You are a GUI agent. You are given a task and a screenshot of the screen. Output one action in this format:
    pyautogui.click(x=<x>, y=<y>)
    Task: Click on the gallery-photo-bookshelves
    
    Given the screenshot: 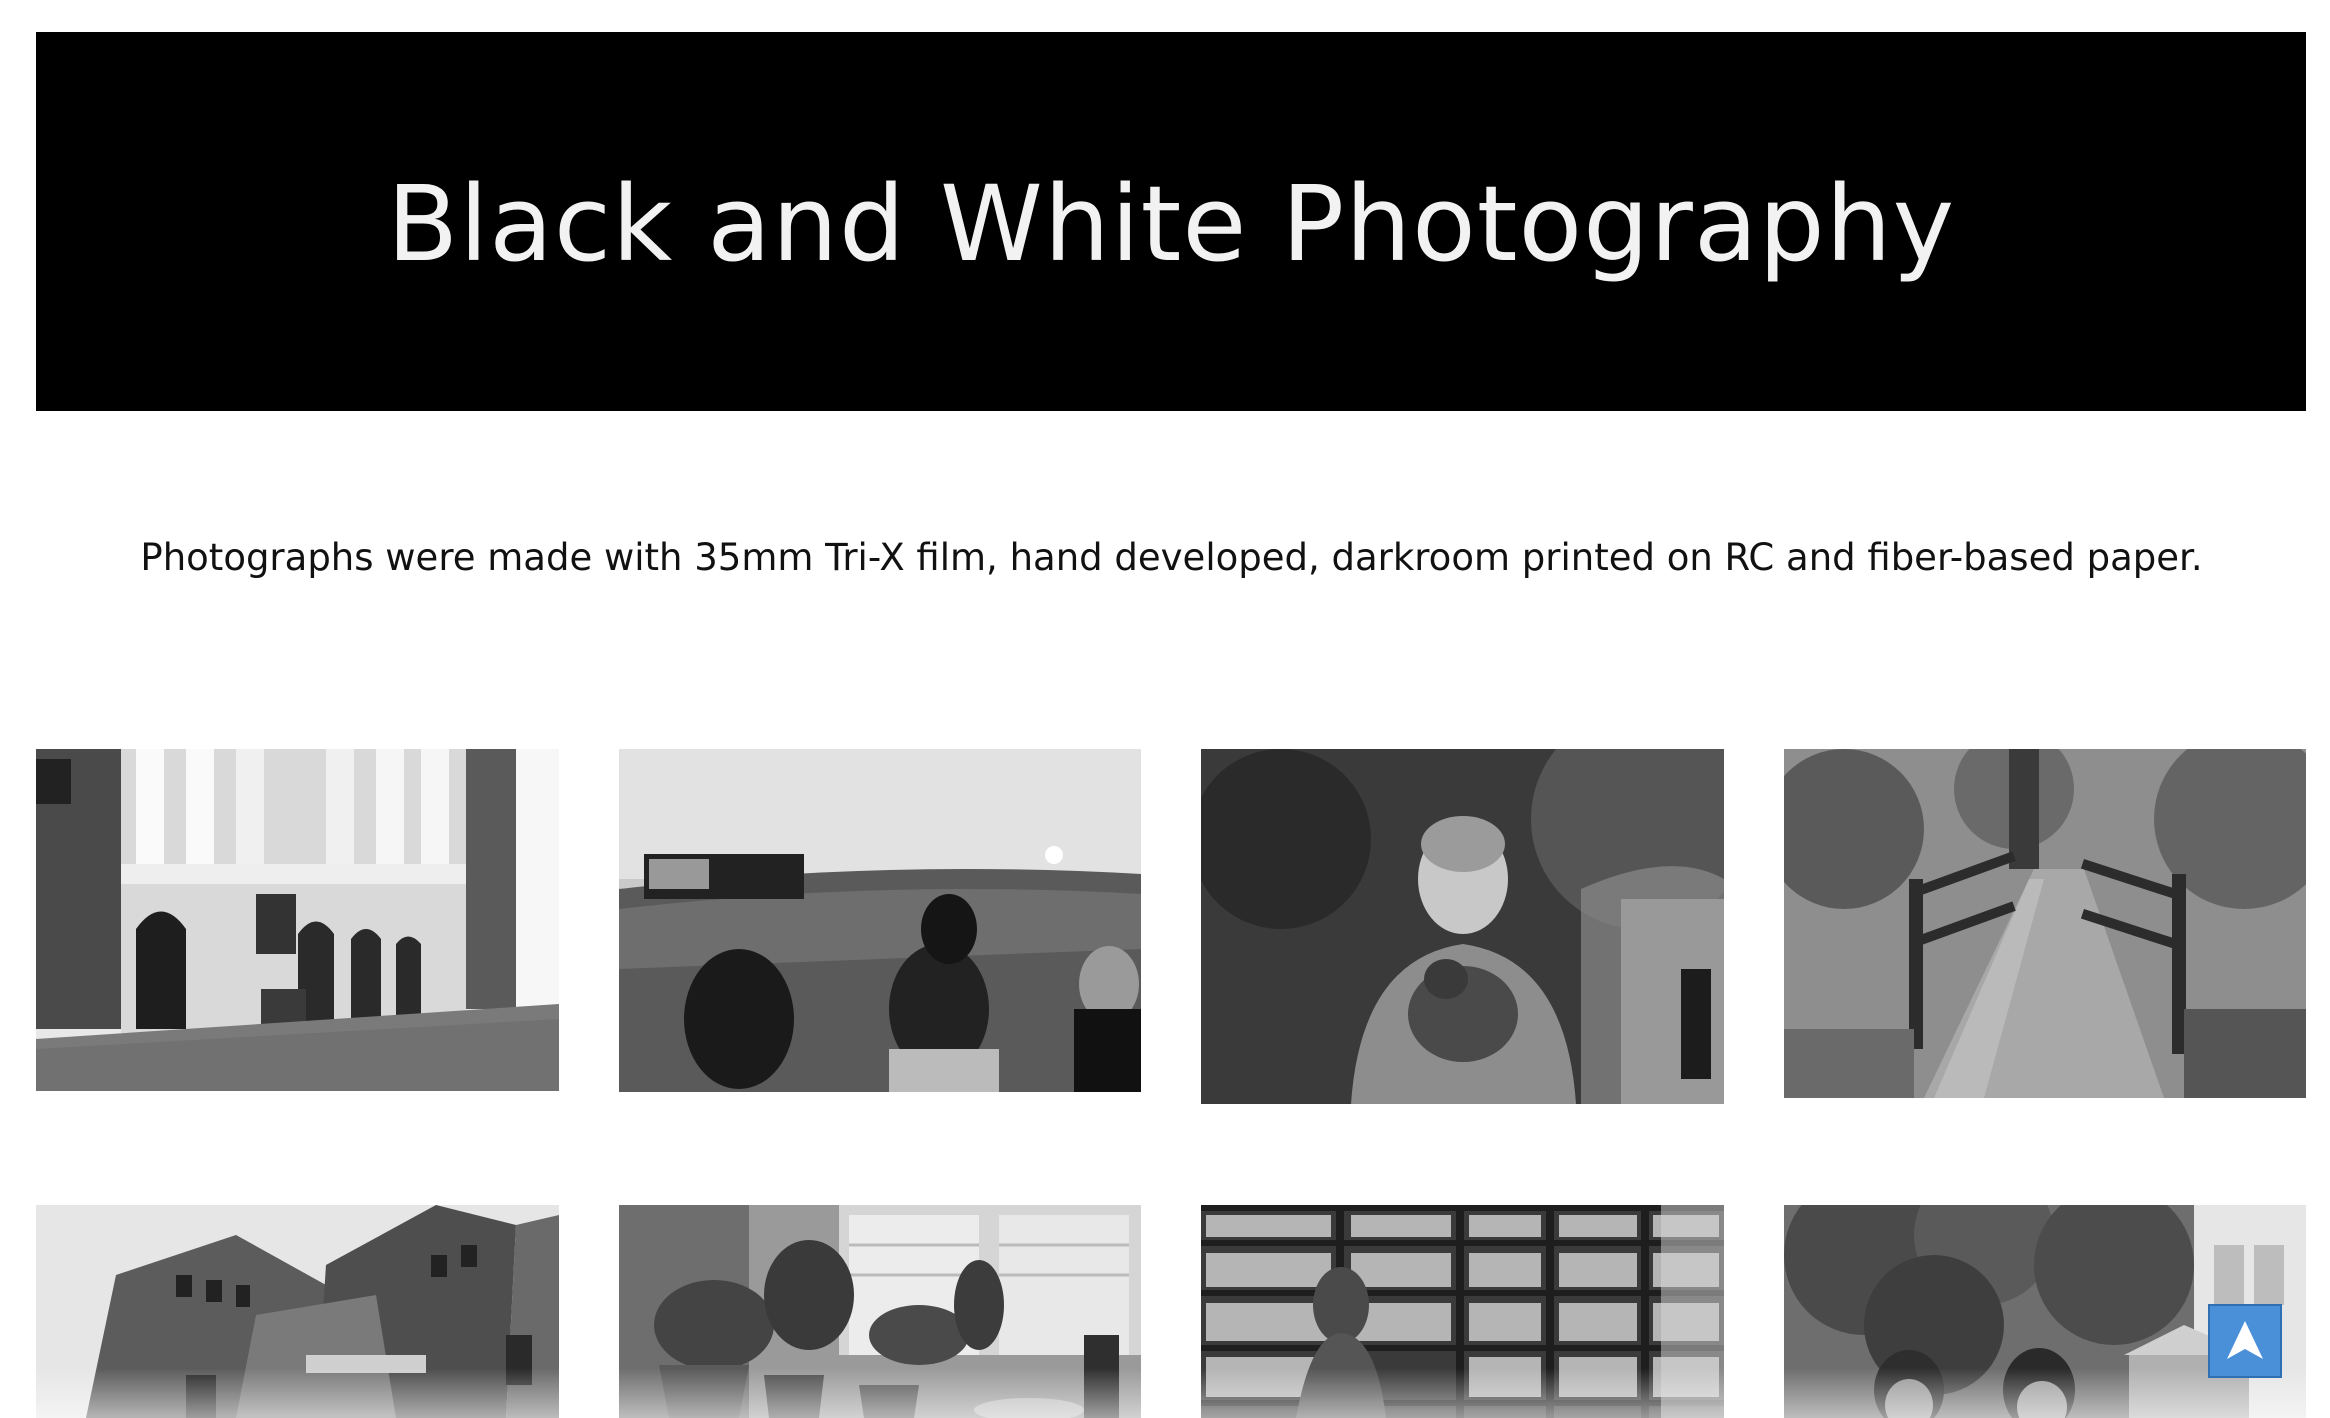 What is the action you would take?
    pyautogui.click(x=1462, y=1311)
    